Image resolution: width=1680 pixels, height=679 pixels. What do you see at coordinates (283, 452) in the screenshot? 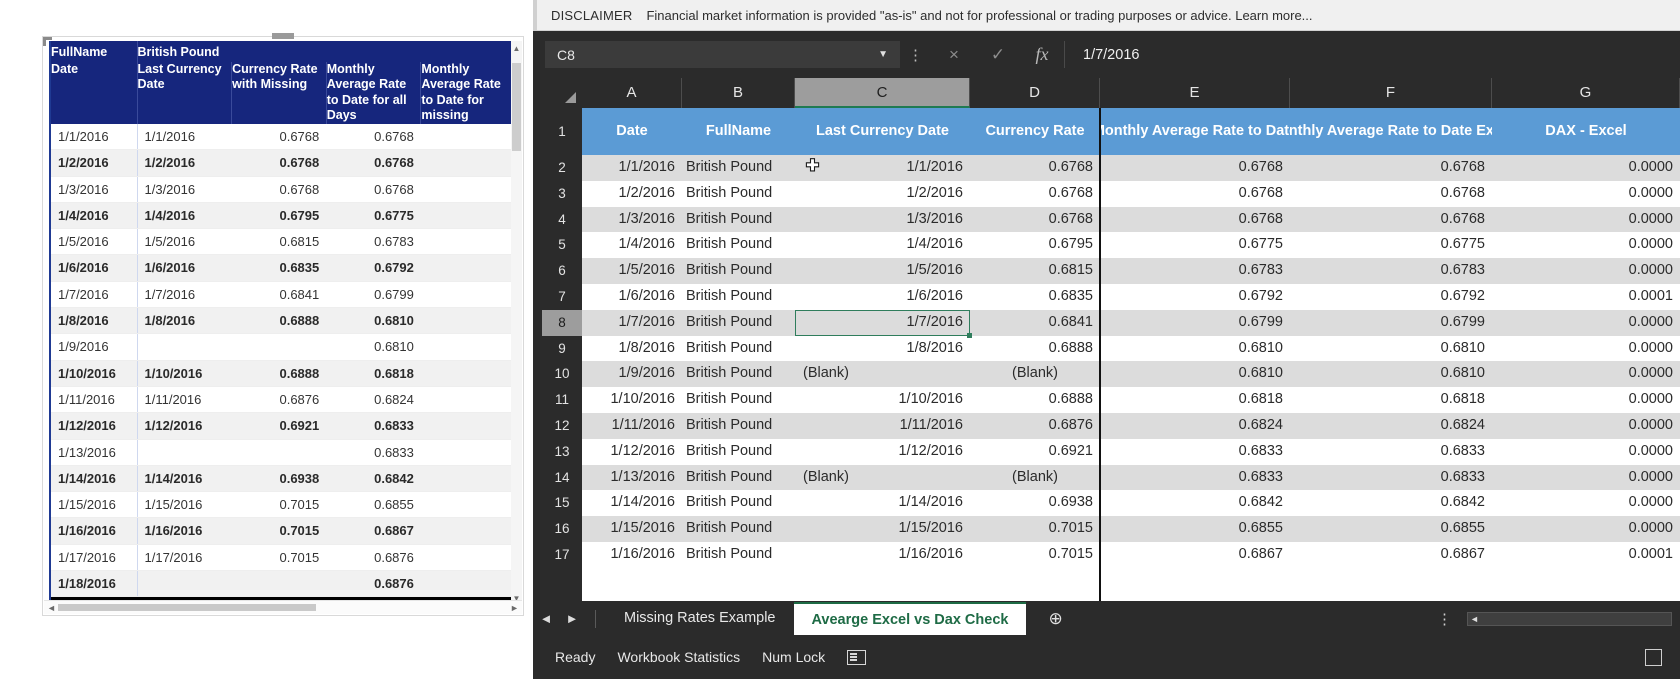
I see `matrix-row: 1/13/2016 0.6833` at bounding box center [283, 452].